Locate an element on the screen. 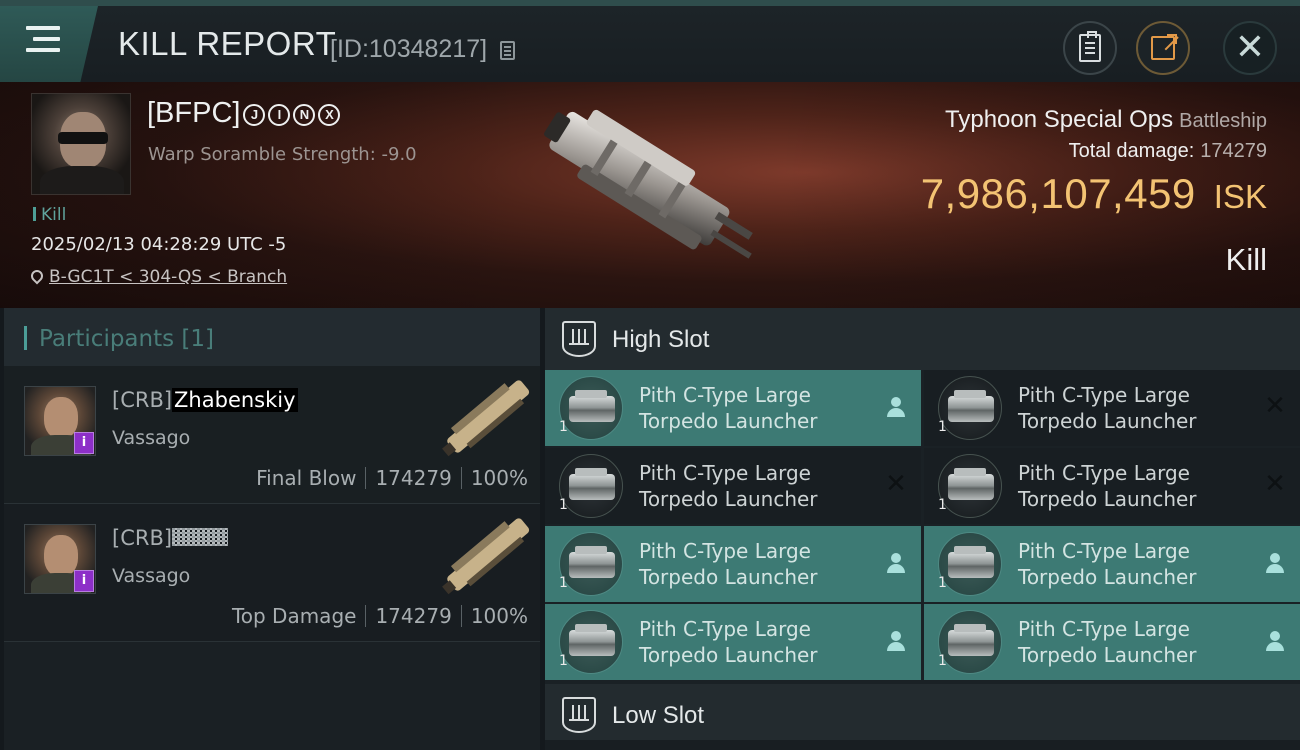 Image resolution: width=1300 pixels, height=750 pixels. participant-stats: Final Blow 174279 100% is located at coordinates (392, 478).